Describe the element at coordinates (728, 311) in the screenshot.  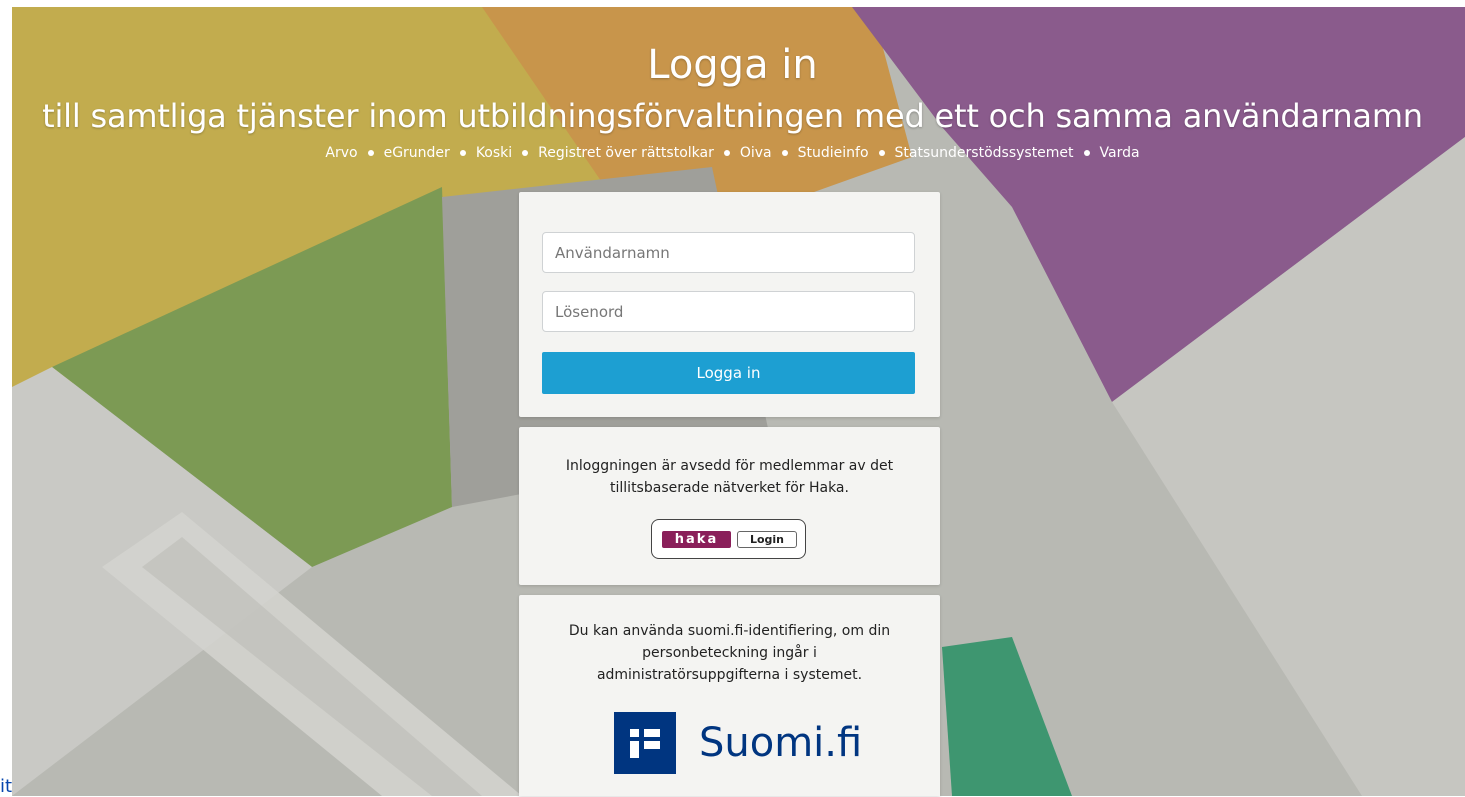
I see `password-input` at that location.